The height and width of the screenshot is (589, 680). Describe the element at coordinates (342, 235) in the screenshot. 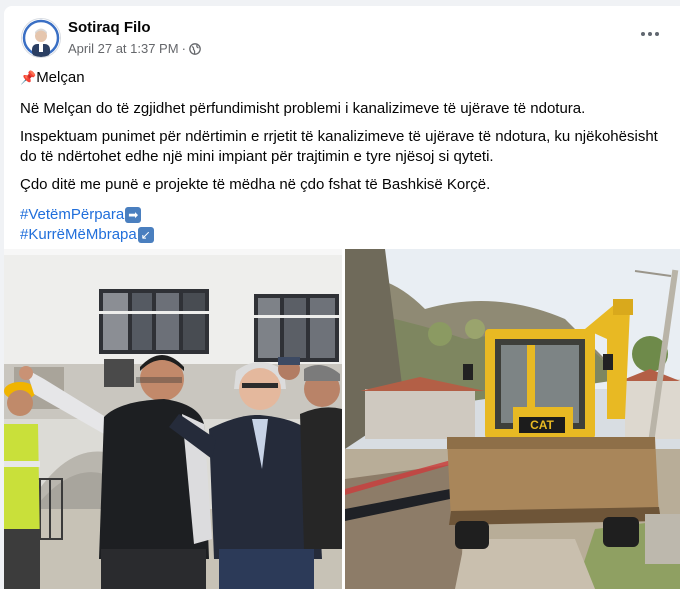

I see `hashtag-line: #KurrëMëMbrapa ↙` at that location.